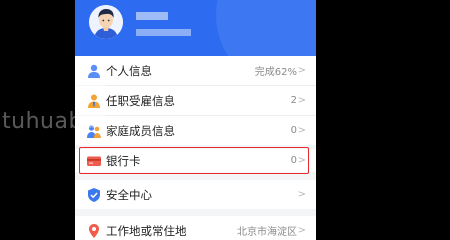 The height and width of the screenshot is (240, 450). Describe the element at coordinates (195, 70) in the screenshot. I see `menu-row-personal-info: 个人信息 完成62% >` at that location.